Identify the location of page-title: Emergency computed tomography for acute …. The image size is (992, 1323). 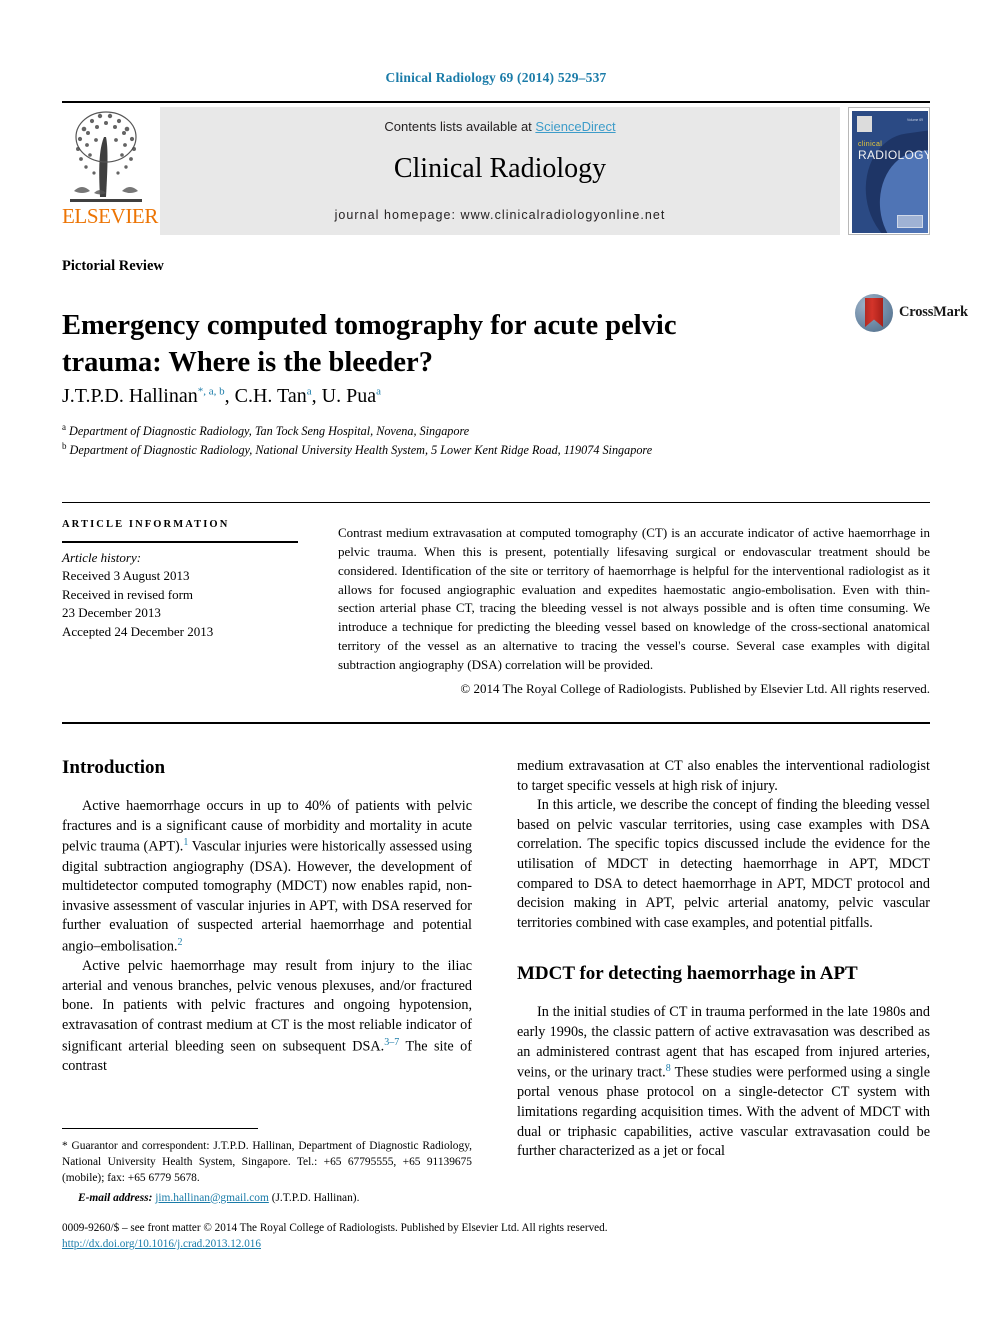
(369, 344).